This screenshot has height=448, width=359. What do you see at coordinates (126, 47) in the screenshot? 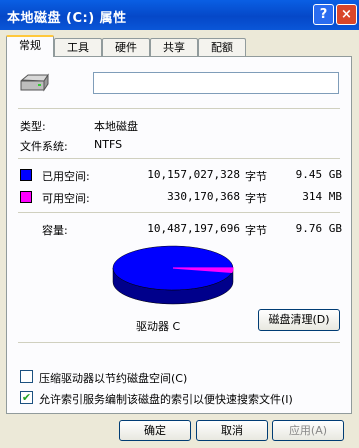
I see `tab-hardware: 硬件` at bounding box center [126, 47].